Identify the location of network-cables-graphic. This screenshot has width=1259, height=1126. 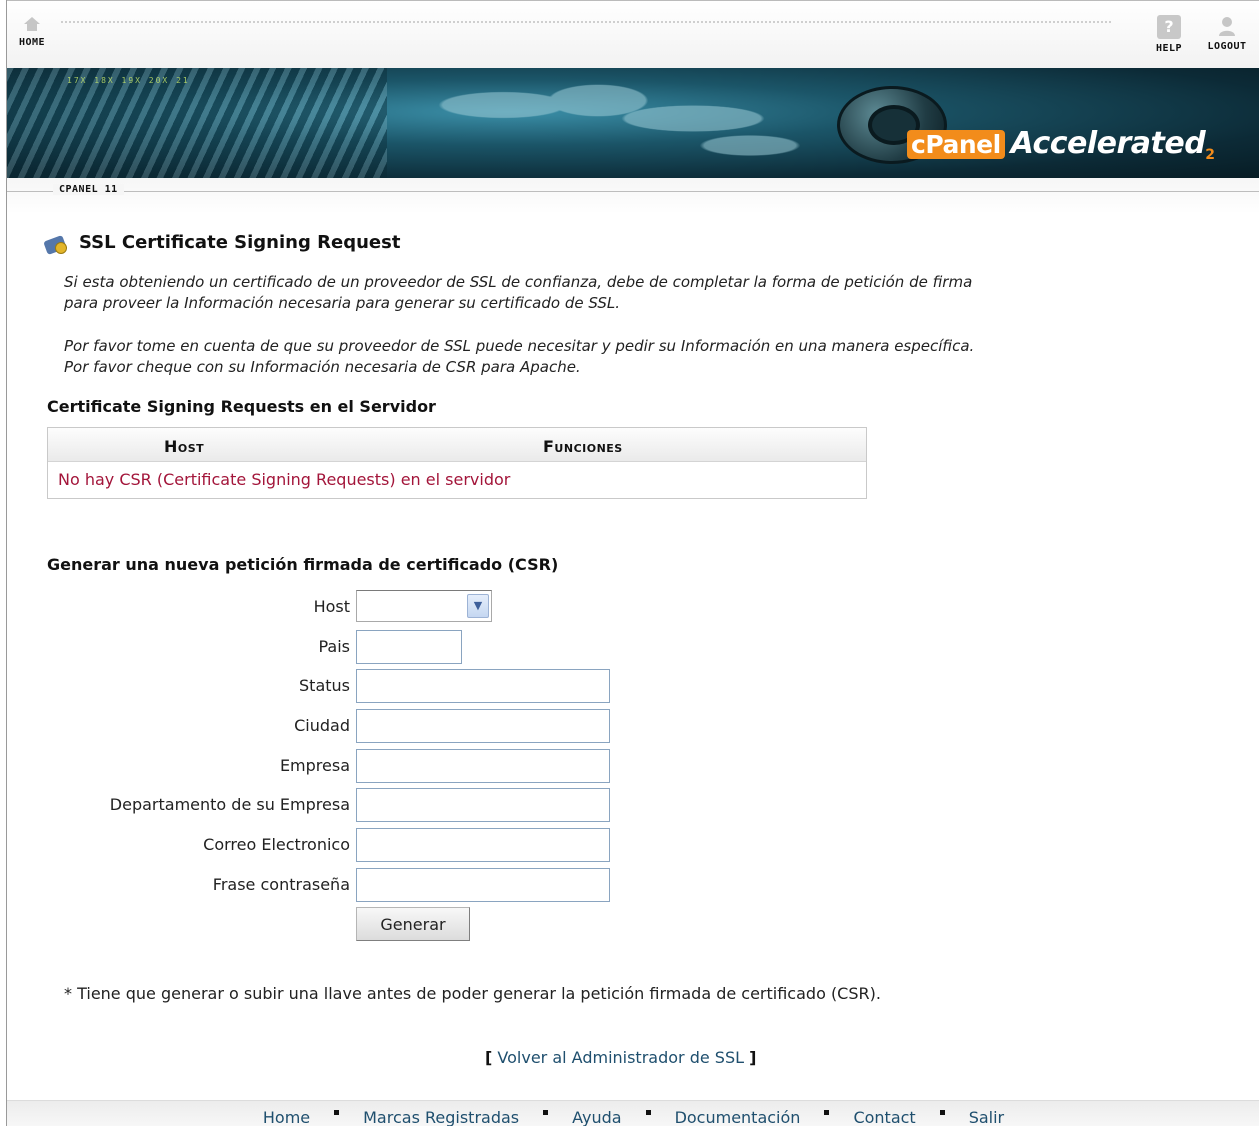
(197, 123).